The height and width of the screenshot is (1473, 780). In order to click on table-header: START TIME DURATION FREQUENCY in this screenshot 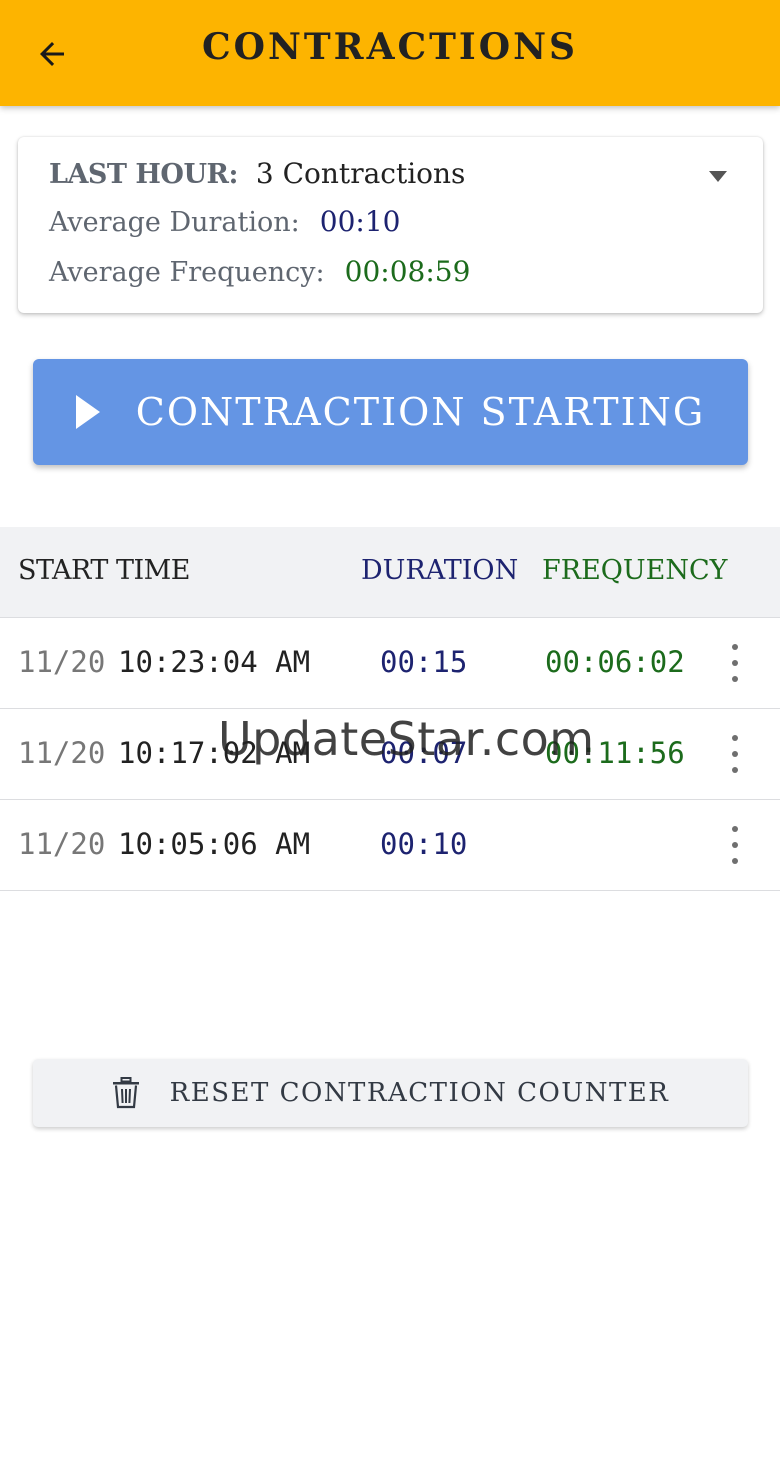, I will do `click(390, 572)`.